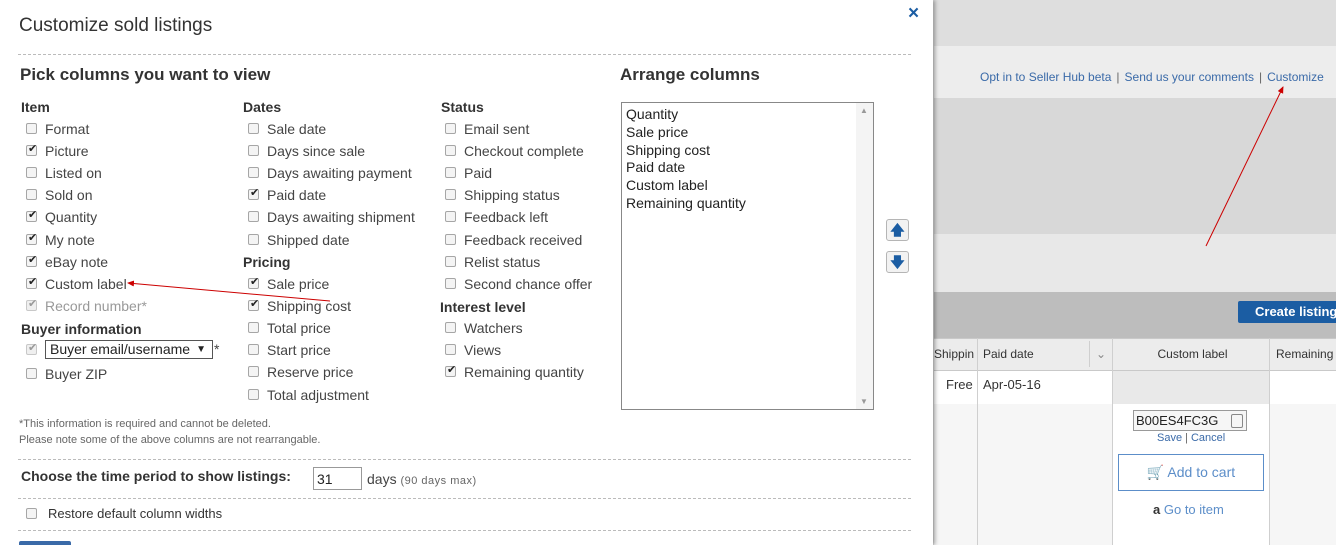 Image resolution: width=1336 pixels, height=545 pixels. I want to click on send-comments-link: Send us your comments, so click(1189, 77).